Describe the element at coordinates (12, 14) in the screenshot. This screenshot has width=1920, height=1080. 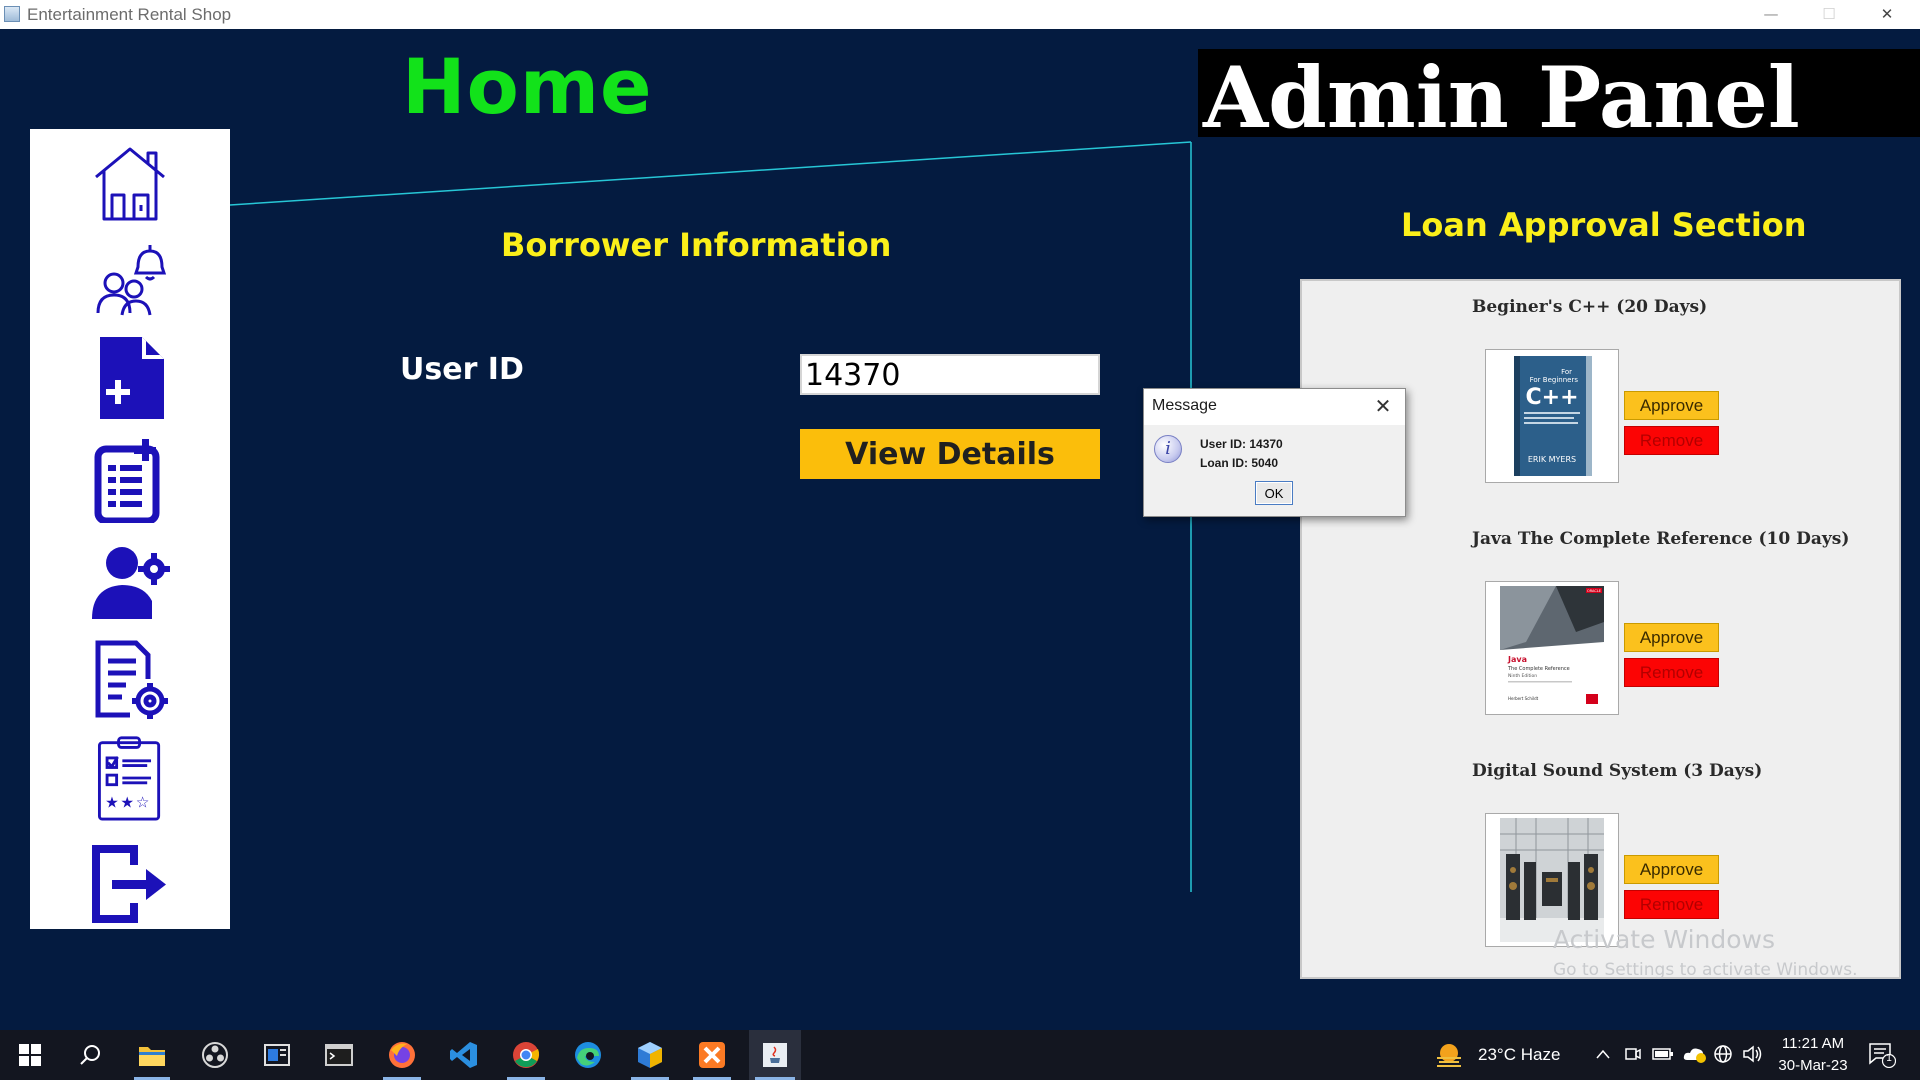
I see `java-app-icon` at that location.